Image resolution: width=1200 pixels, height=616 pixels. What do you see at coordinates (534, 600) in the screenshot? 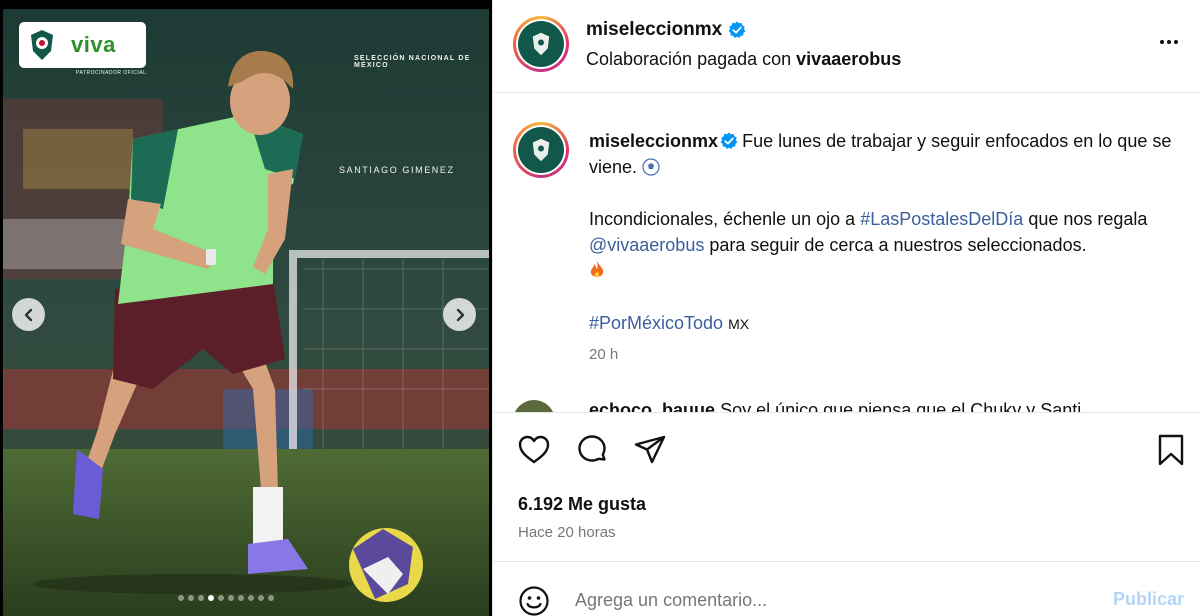
I see `emoji-picker-icon` at bounding box center [534, 600].